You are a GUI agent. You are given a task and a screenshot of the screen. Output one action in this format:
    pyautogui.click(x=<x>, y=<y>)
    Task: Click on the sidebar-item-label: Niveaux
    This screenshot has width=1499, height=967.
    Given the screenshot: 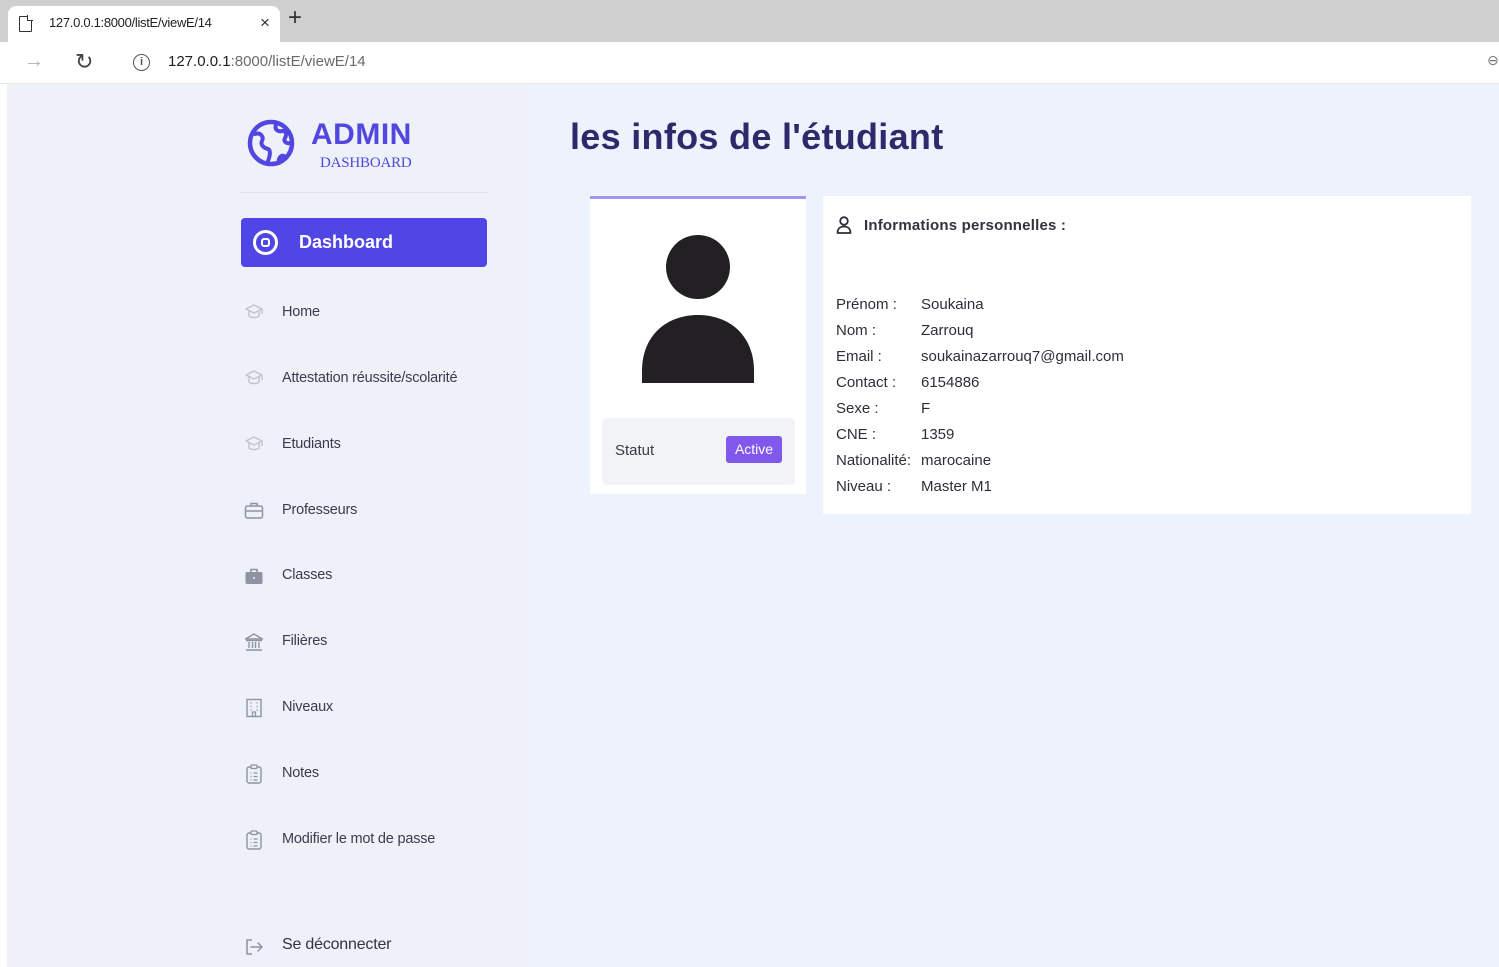 What is the action you would take?
    pyautogui.click(x=307, y=707)
    